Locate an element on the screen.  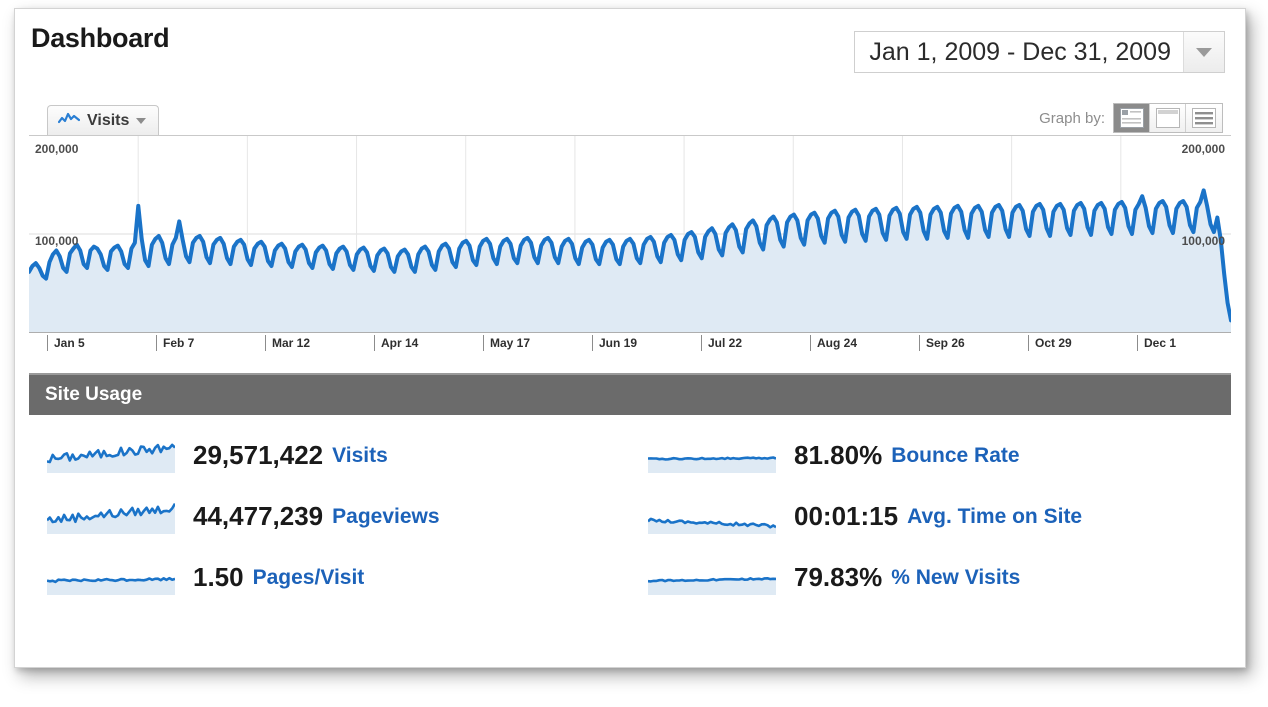
graph-by-week-button is located at coordinates (1168, 118).